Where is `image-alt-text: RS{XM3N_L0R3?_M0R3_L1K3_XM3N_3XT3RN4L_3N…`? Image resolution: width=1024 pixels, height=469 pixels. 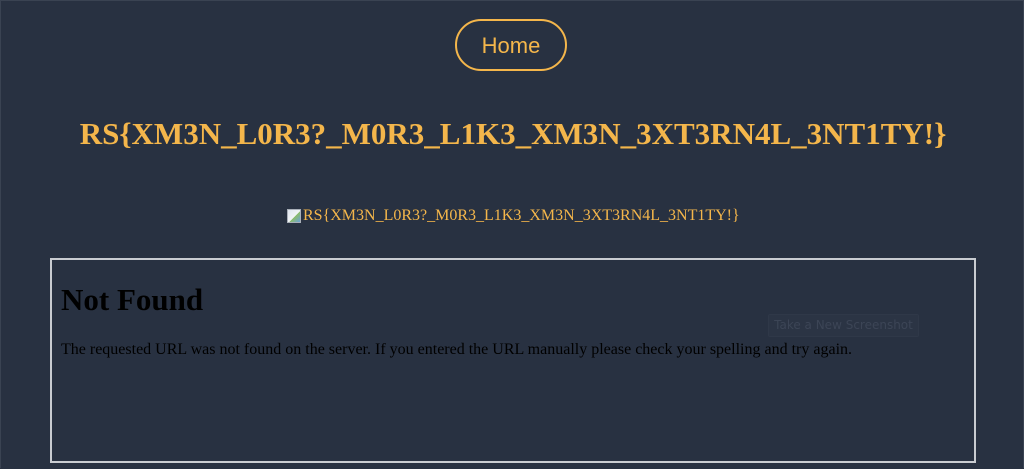 image-alt-text: RS{XM3N_L0R3?_M0R3_L1K3_XM3N_3XT3RN4L_3N… is located at coordinates (521, 215).